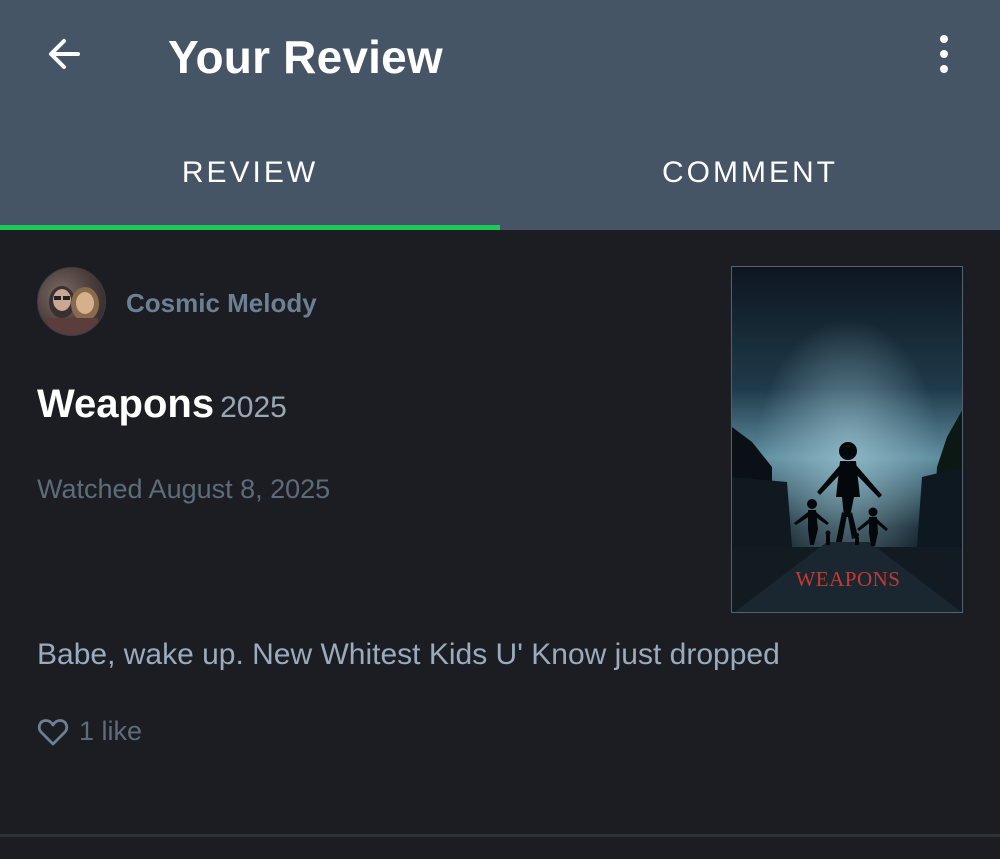 The image size is (1000, 859). What do you see at coordinates (250, 172) in the screenshot?
I see `tab-review-label: REVIEW` at bounding box center [250, 172].